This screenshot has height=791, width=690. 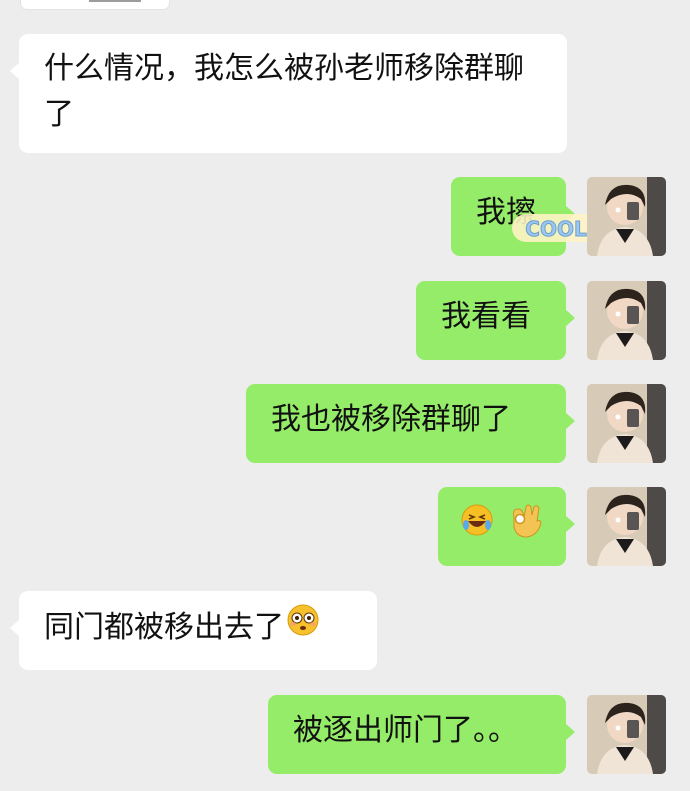 What do you see at coordinates (164, 627) in the screenshot?
I see `message-text: 同门都被移出去了` at bounding box center [164, 627].